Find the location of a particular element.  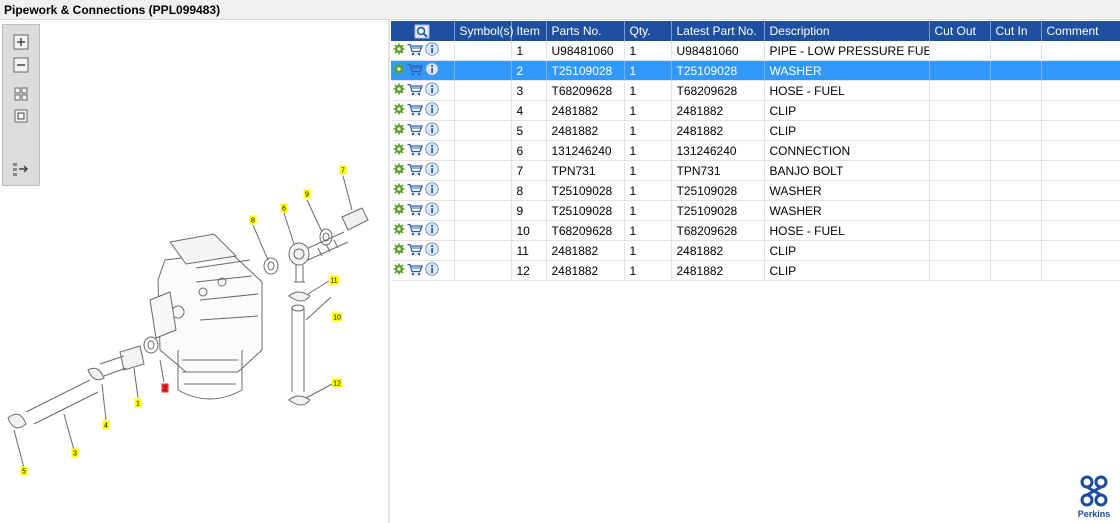

fit-all-icon is located at coordinates (21, 94).